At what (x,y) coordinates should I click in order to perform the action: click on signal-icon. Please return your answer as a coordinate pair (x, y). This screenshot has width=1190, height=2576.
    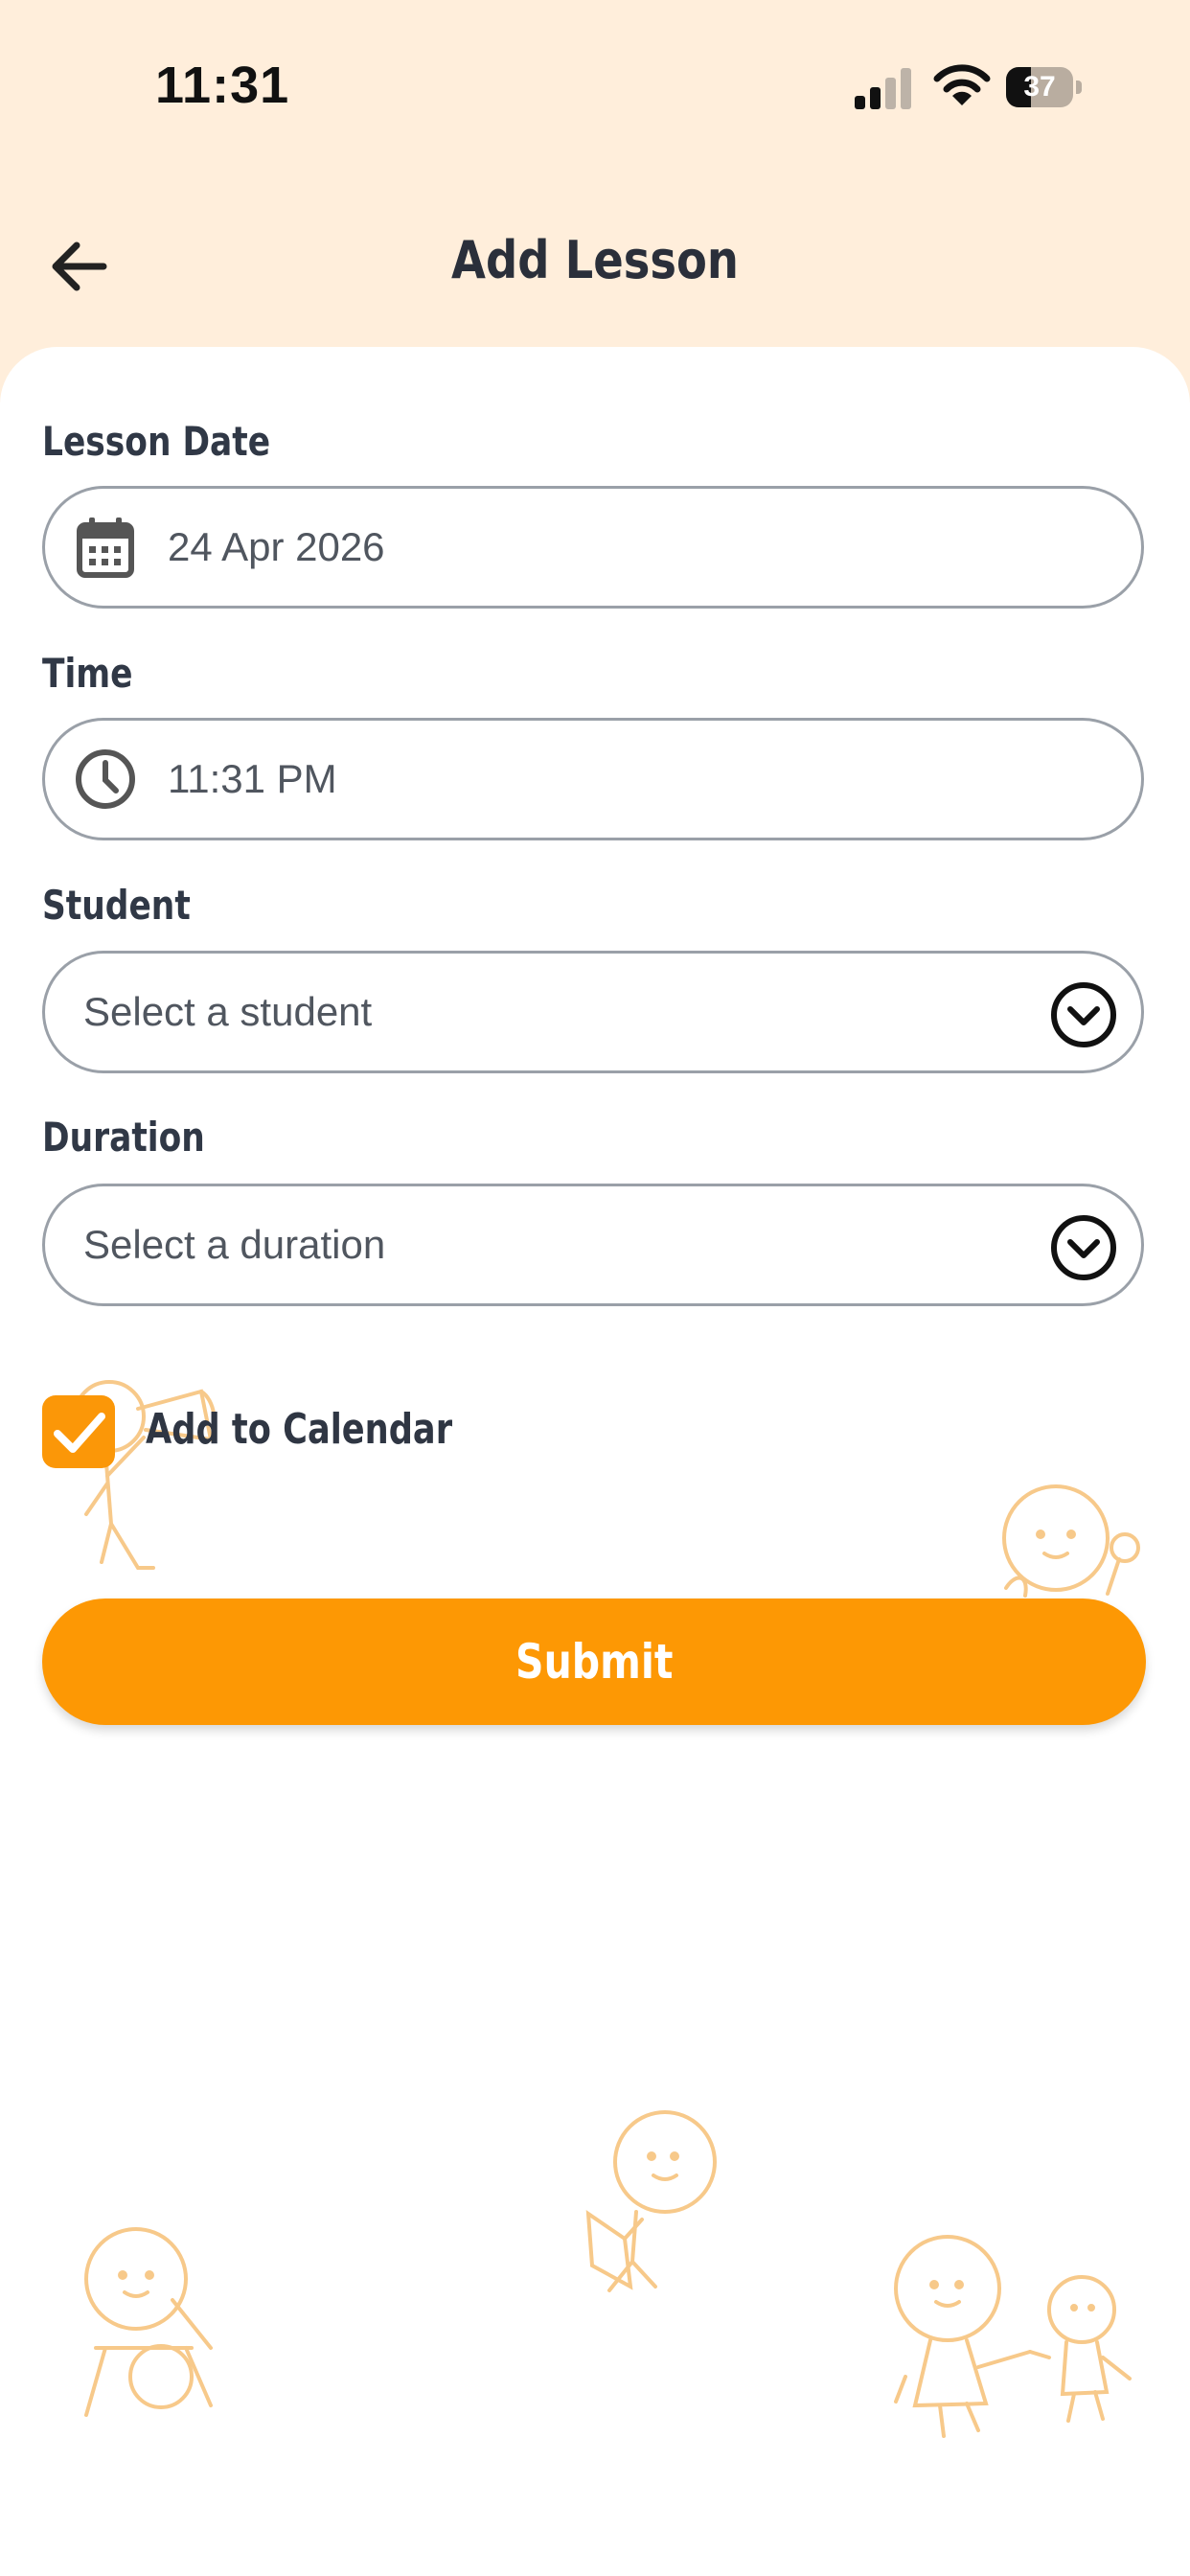
    Looking at the image, I should click on (883, 88).